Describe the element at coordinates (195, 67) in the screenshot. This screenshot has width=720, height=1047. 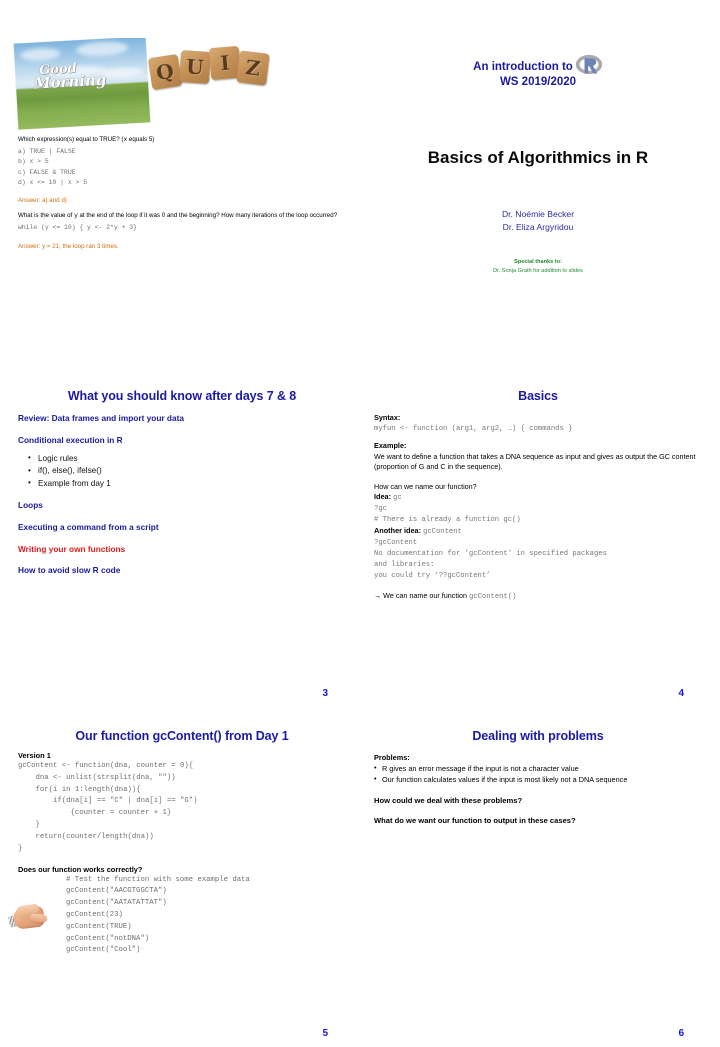
I see `quiz-block-letter: U` at that location.